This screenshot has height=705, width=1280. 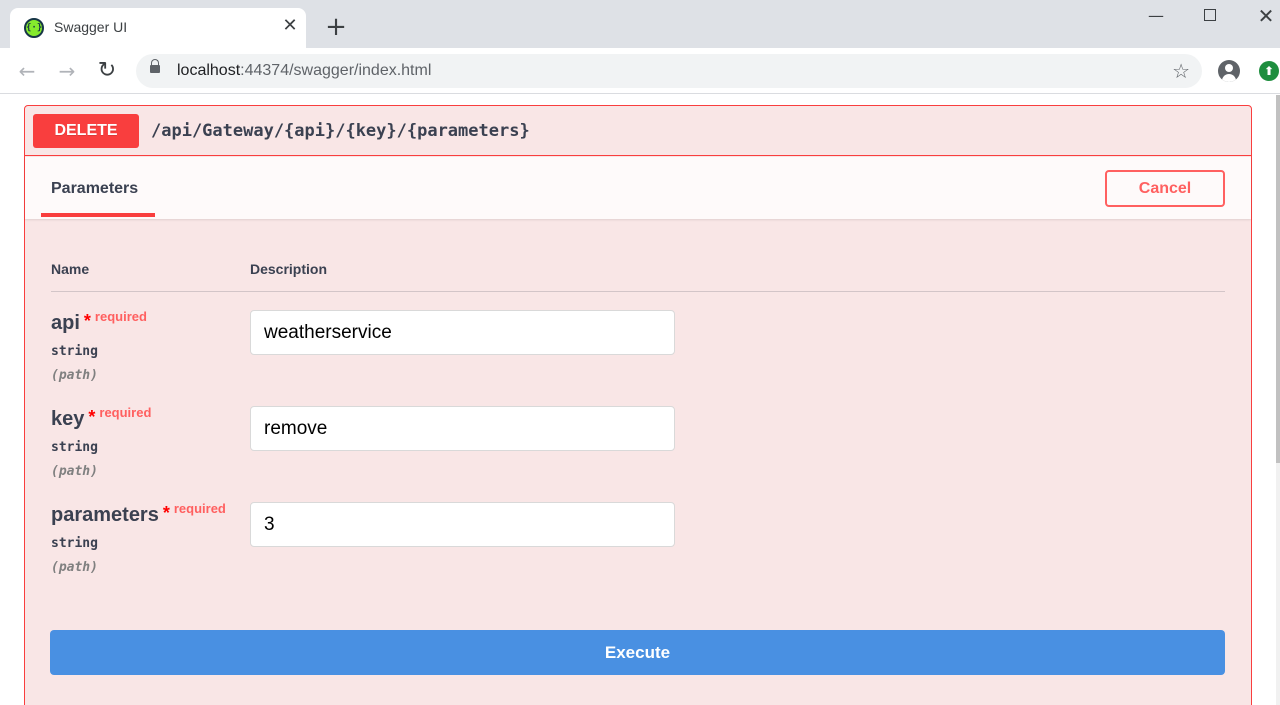 I want to click on bookmark-star-icon: ☆, so click(x=1181, y=71).